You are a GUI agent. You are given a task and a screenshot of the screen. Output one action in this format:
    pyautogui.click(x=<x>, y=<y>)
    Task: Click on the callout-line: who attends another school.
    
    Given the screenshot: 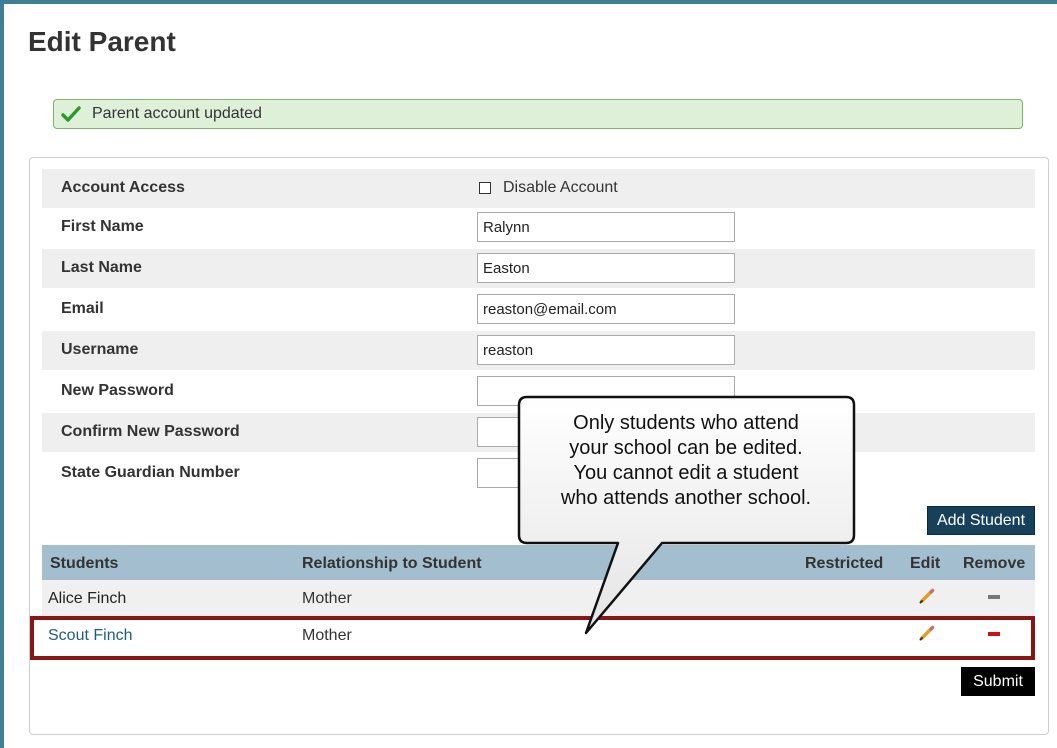 What is the action you would take?
    pyautogui.click(x=686, y=498)
    